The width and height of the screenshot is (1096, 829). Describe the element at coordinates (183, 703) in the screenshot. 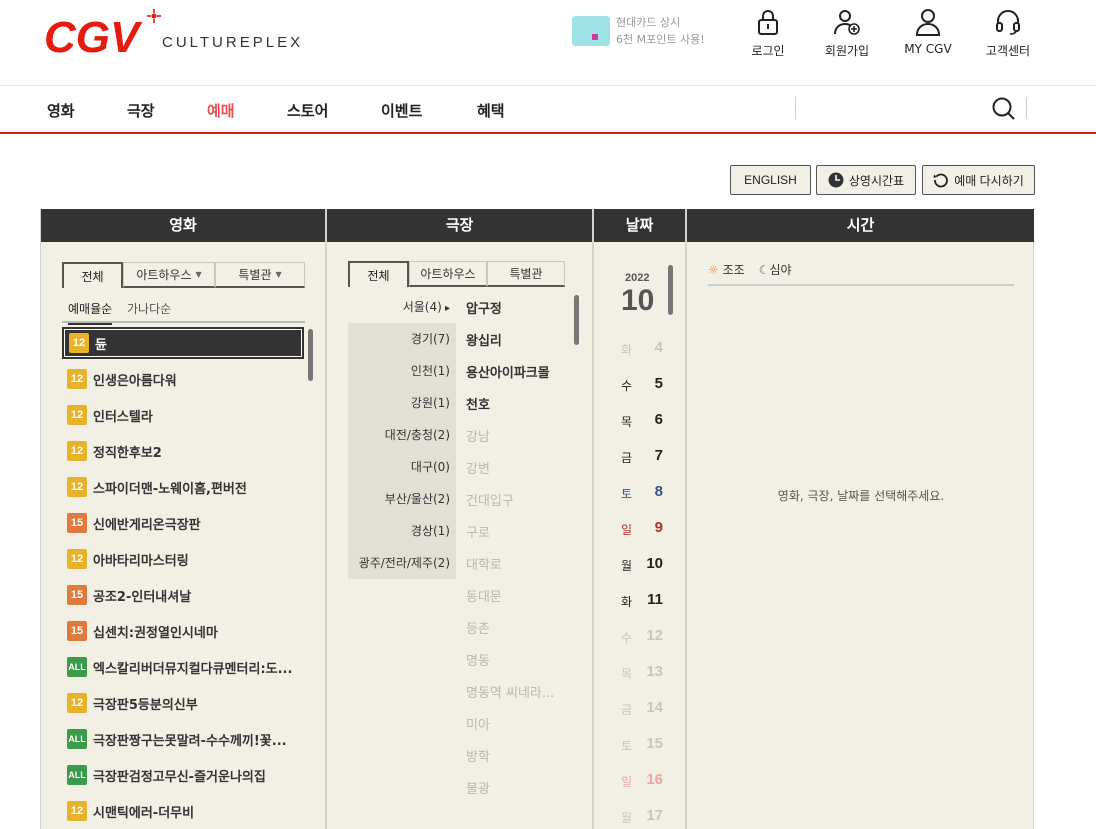

I see `movie-list-item: 12 극장판5등분의신부` at that location.